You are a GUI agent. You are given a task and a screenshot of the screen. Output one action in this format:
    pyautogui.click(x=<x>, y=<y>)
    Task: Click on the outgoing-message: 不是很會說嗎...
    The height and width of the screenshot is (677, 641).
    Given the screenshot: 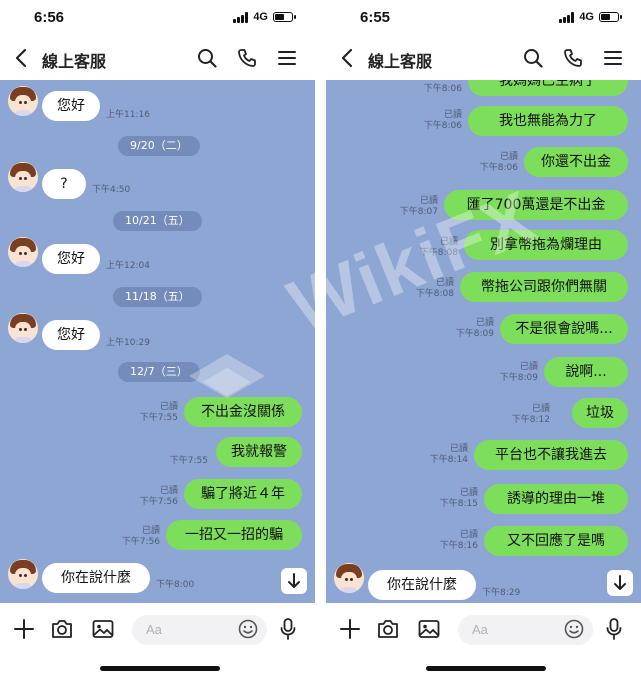 What is the action you would take?
    pyautogui.click(x=564, y=329)
    